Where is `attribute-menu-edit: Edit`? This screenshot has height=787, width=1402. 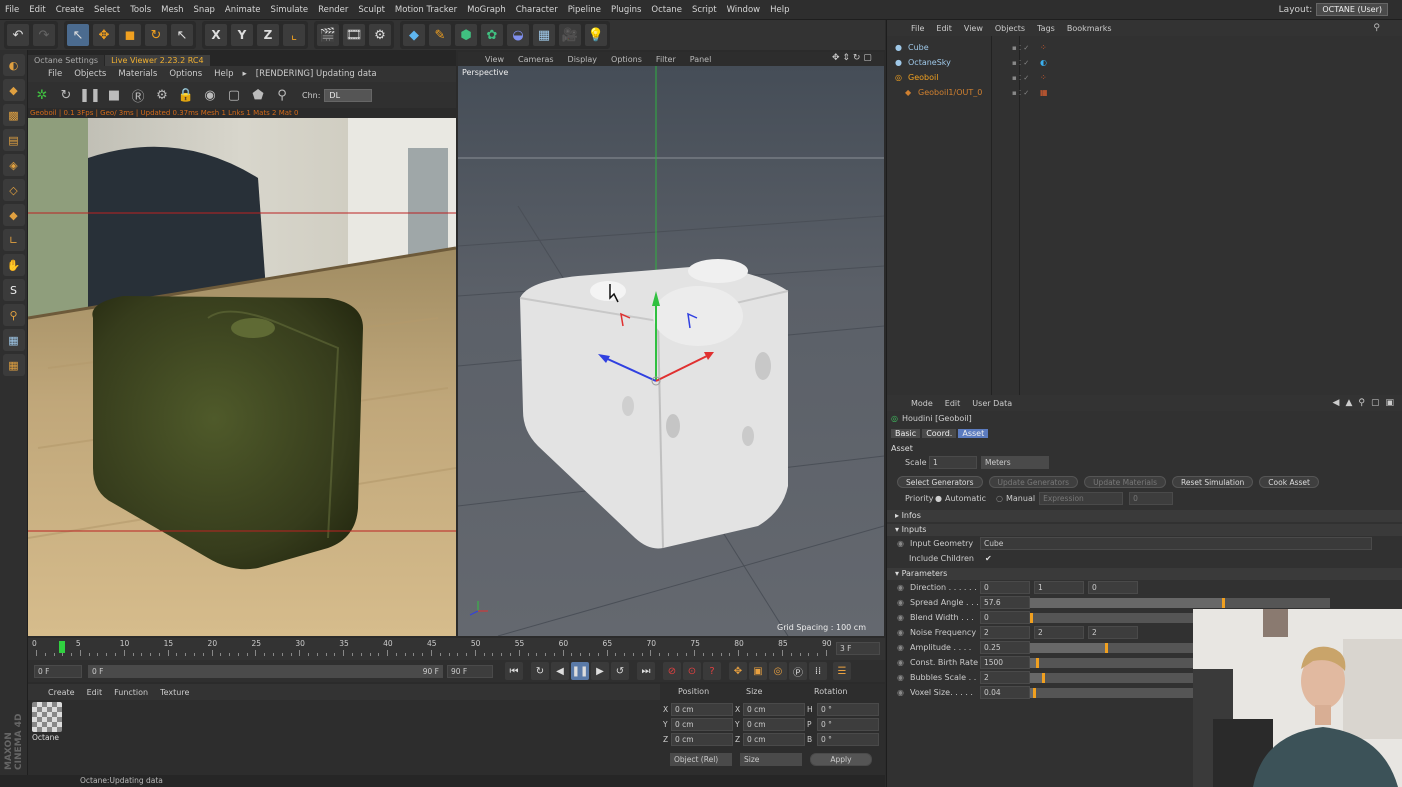
attribute-menu-edit: Edit is located at coordinates (953, 403).